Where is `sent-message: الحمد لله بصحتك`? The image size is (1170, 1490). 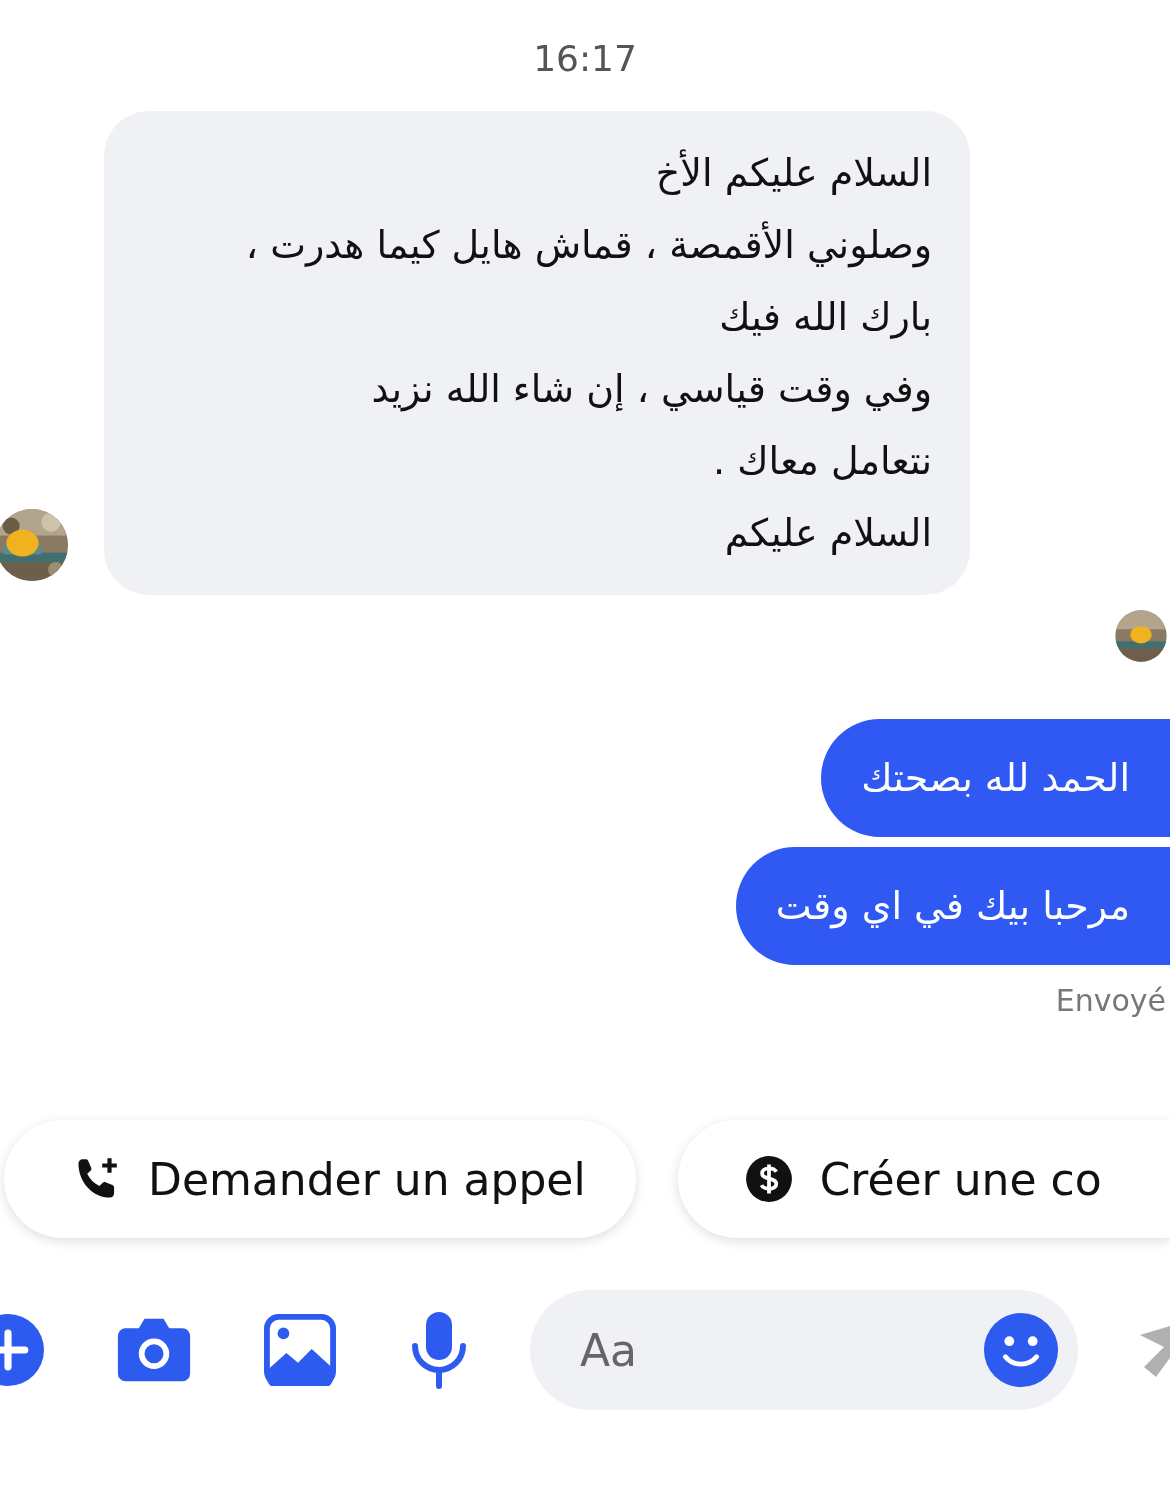 sent-message: الحمد لله بصحتك is located at coordinates (995, 778).